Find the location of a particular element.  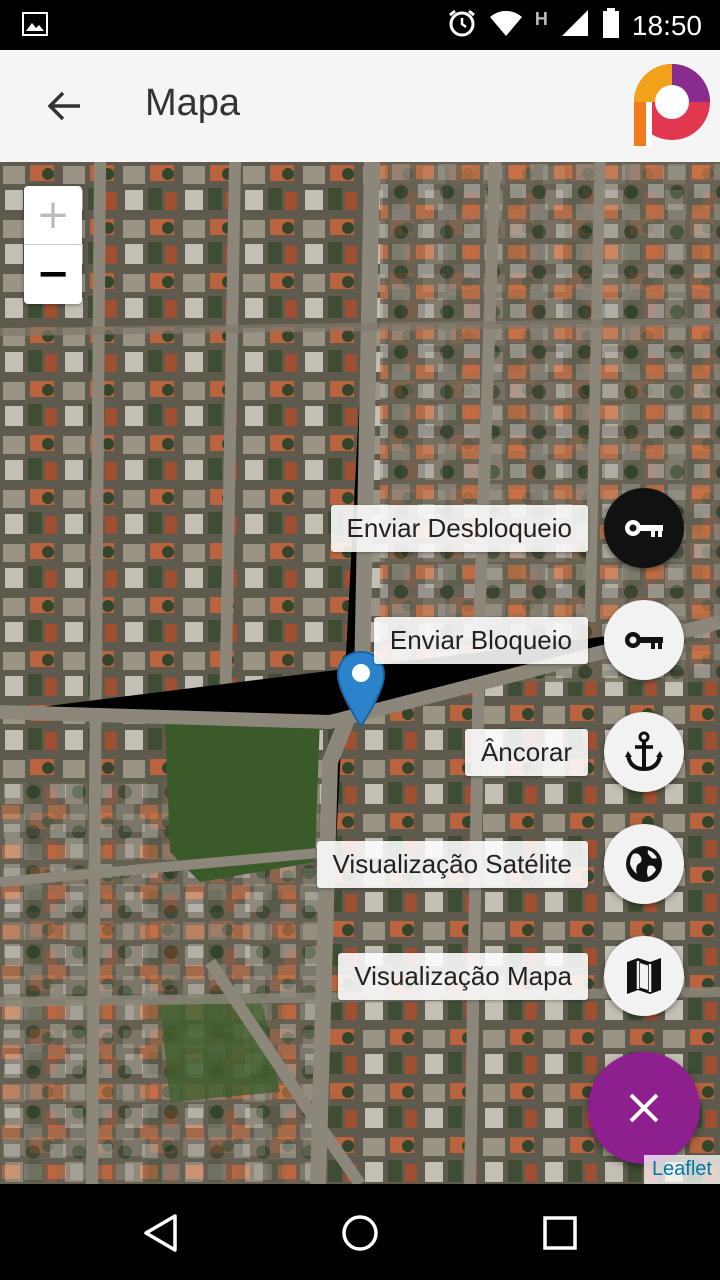

nav-recents-button is located at coordinates (560, 1233).